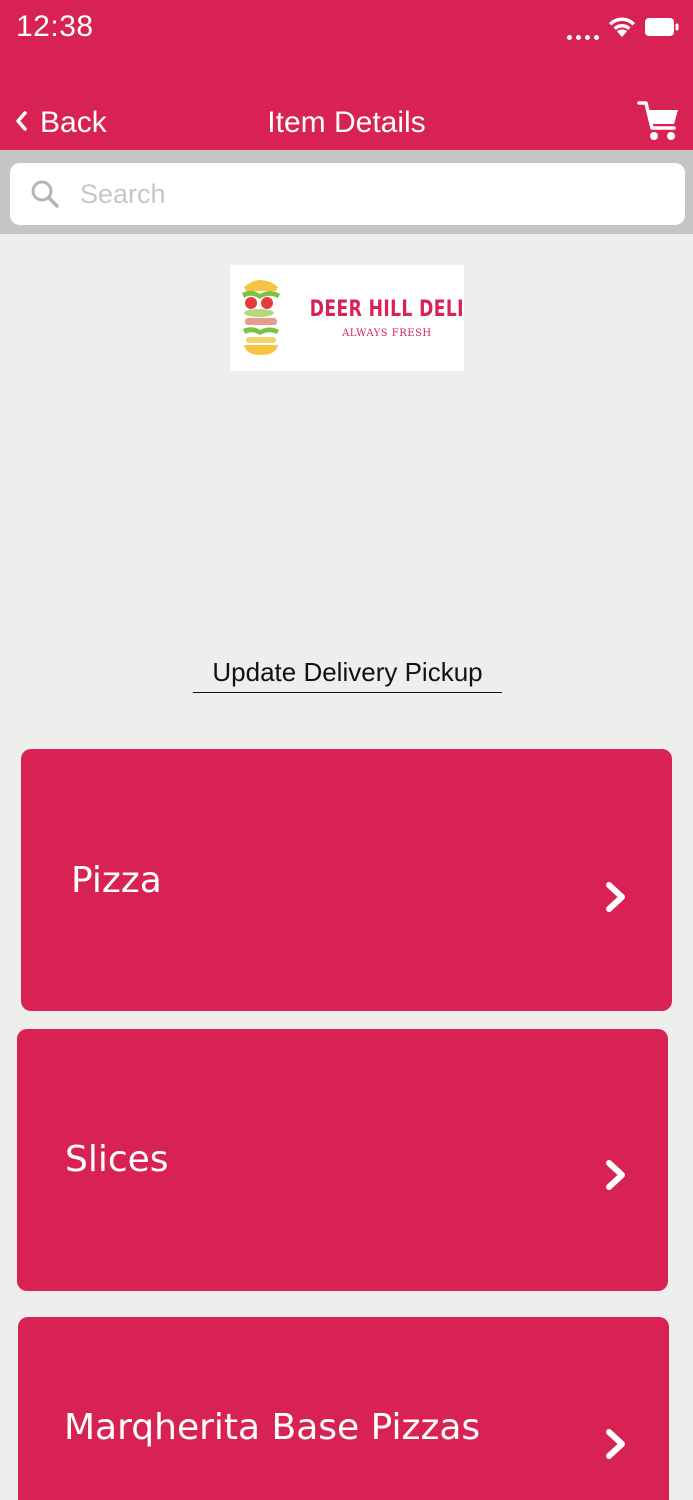 The width and height of the screenshot is (693, 1500). Describe the element at coordinates (21, 123) in the screenshot. I see `back-chevron-icon` at that location.